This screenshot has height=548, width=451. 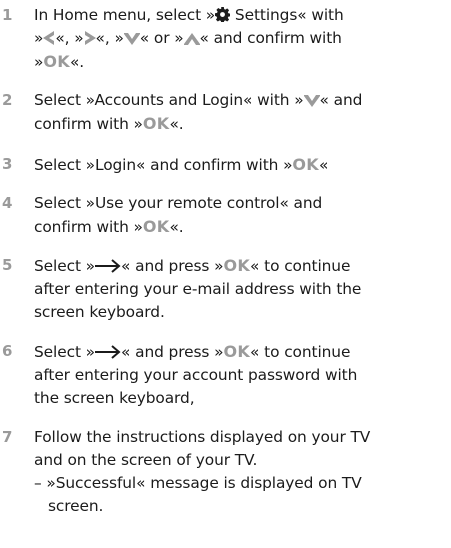 What do you see at coordinates (270, 38) in the screenshot?
I see `text: « and confirm with` at bounding box center [270, 38].